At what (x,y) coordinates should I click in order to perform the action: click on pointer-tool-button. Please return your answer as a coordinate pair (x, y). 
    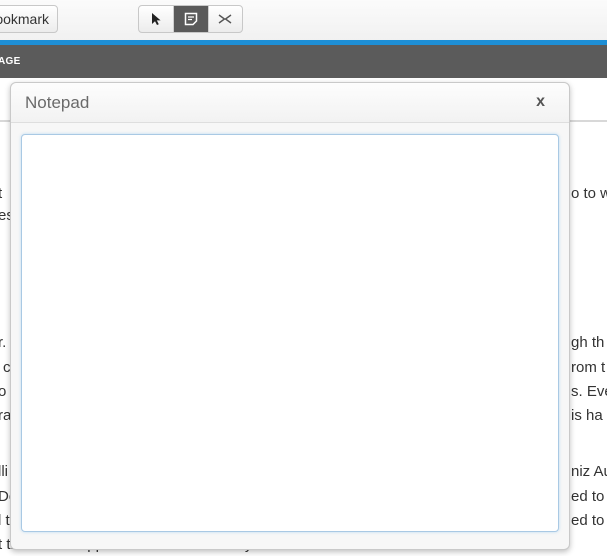
    Looking at the image, I should click on (156, 19).